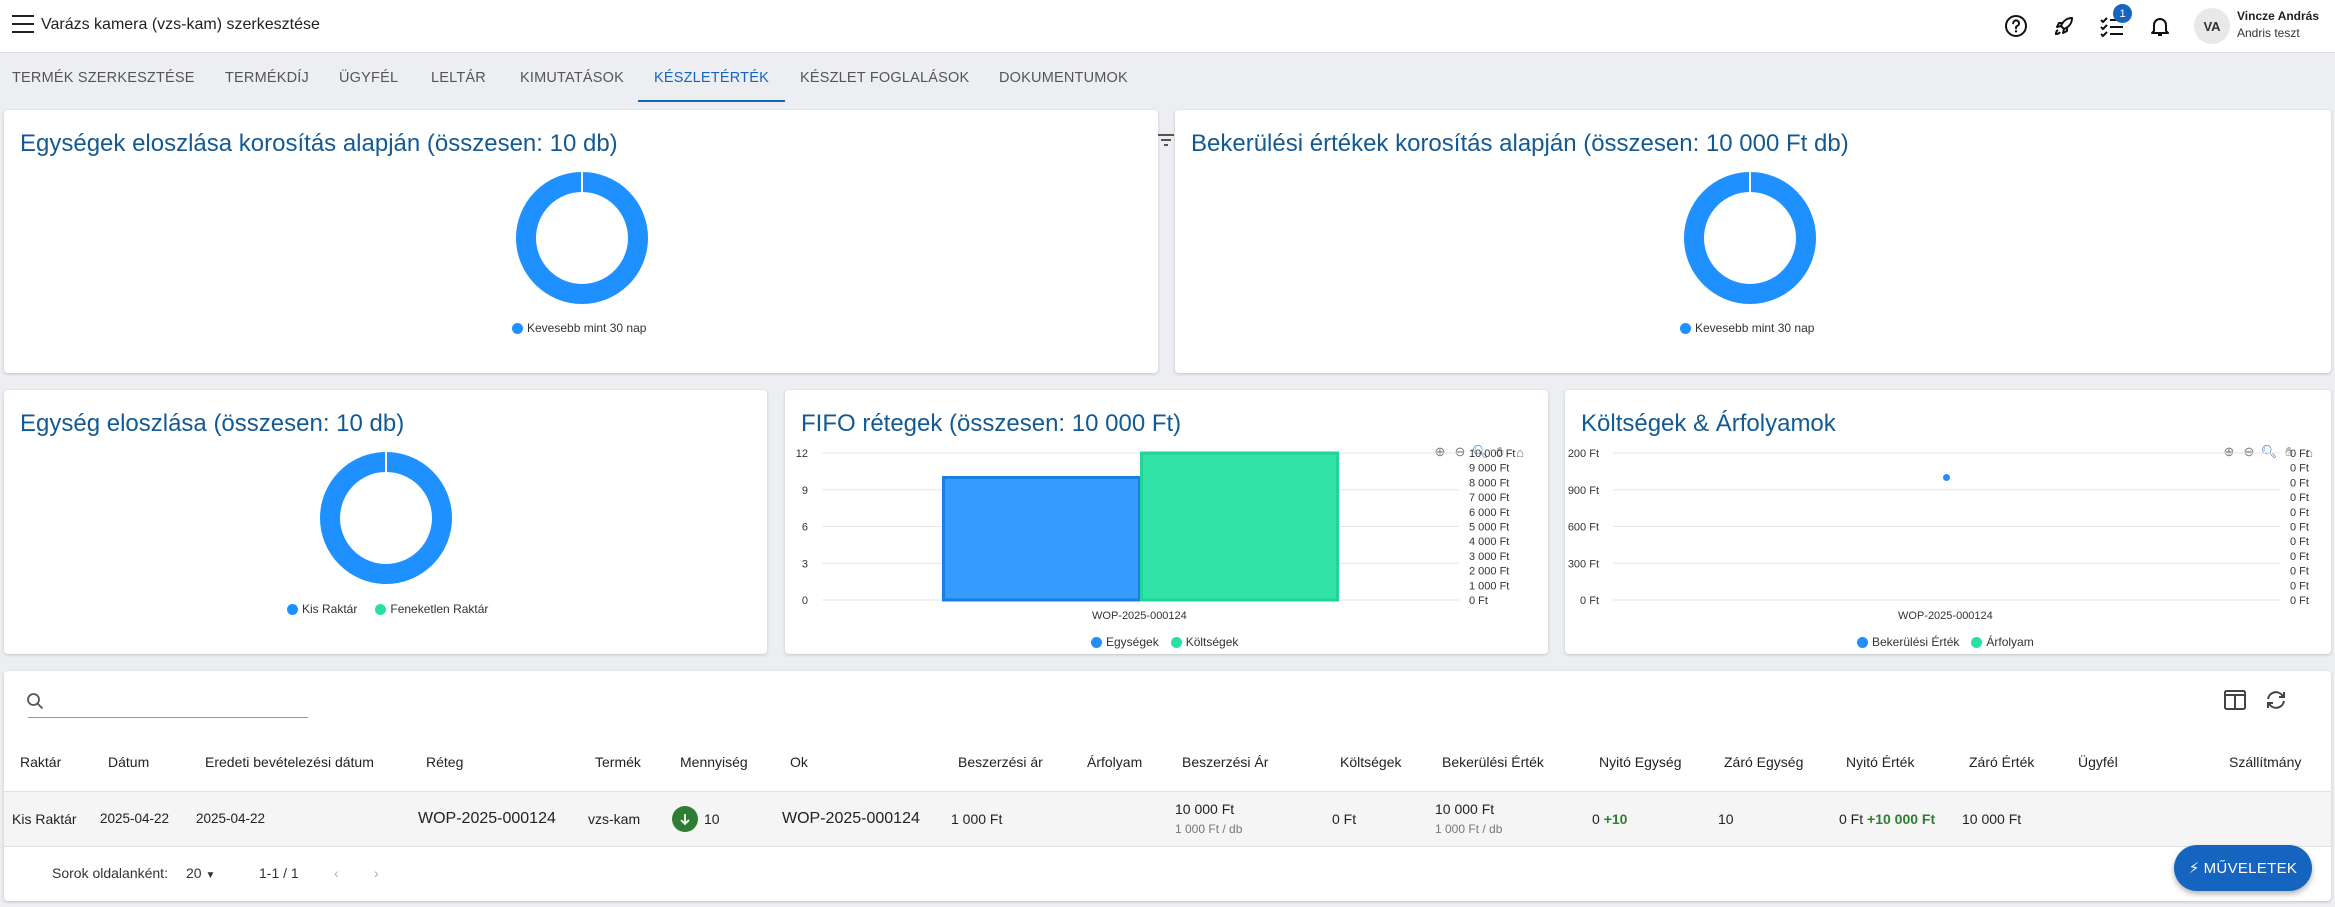 The height and width of the screenshot is (907, 2335). Describe the element at coordinates (2122, 13) in the screenshot. I see `task-badge: 1` at that location.